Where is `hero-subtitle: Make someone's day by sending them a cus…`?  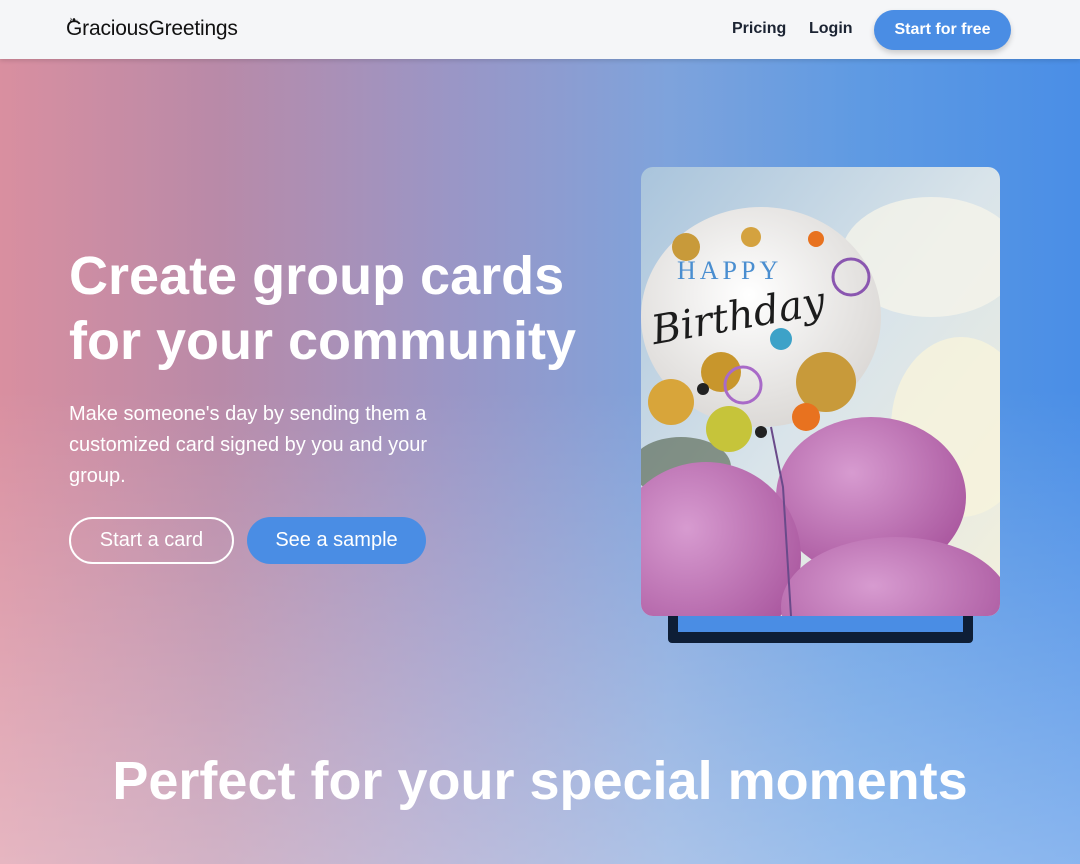 hero-subtitle: Make someone's day by sending them a cus… is located at coordinates (248, 445).